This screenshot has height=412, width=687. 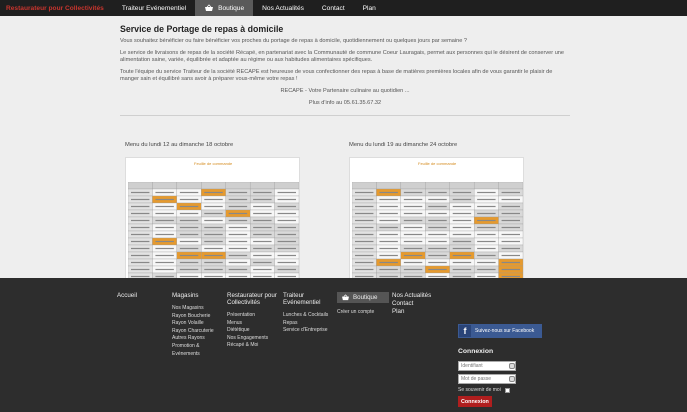 I want to click on facebook-label: Suivez-nous sur Facebook, so click(x=505, y=331).